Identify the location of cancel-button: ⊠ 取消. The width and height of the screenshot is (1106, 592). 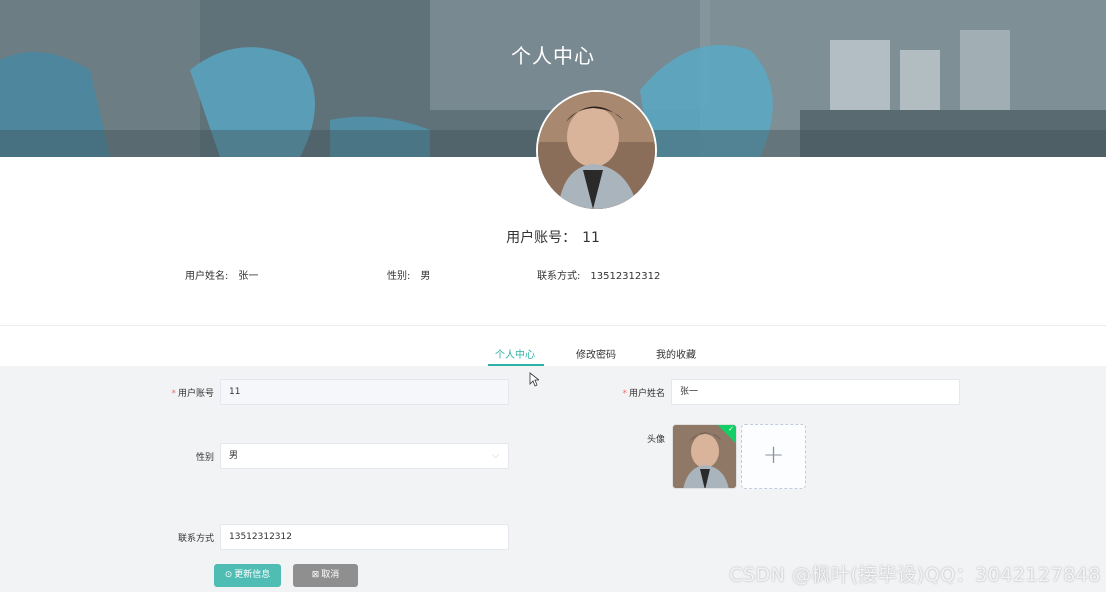
(325, 575).